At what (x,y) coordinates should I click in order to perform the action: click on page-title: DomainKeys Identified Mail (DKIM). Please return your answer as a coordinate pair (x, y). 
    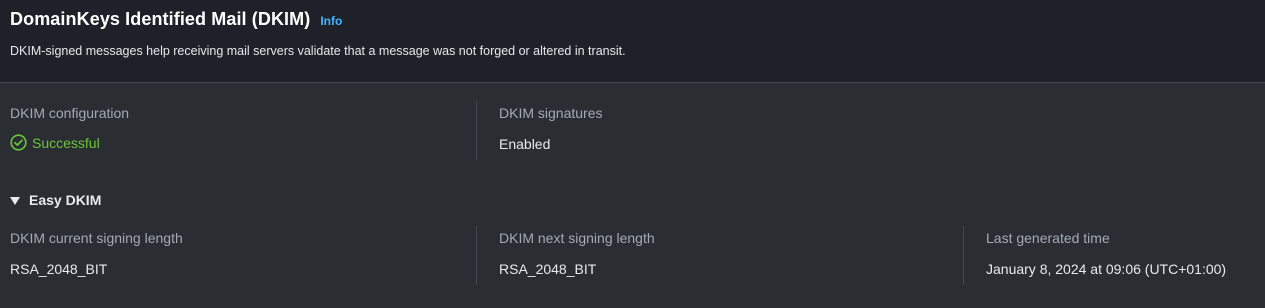
    Looking at the image, I should click on (160, 19).